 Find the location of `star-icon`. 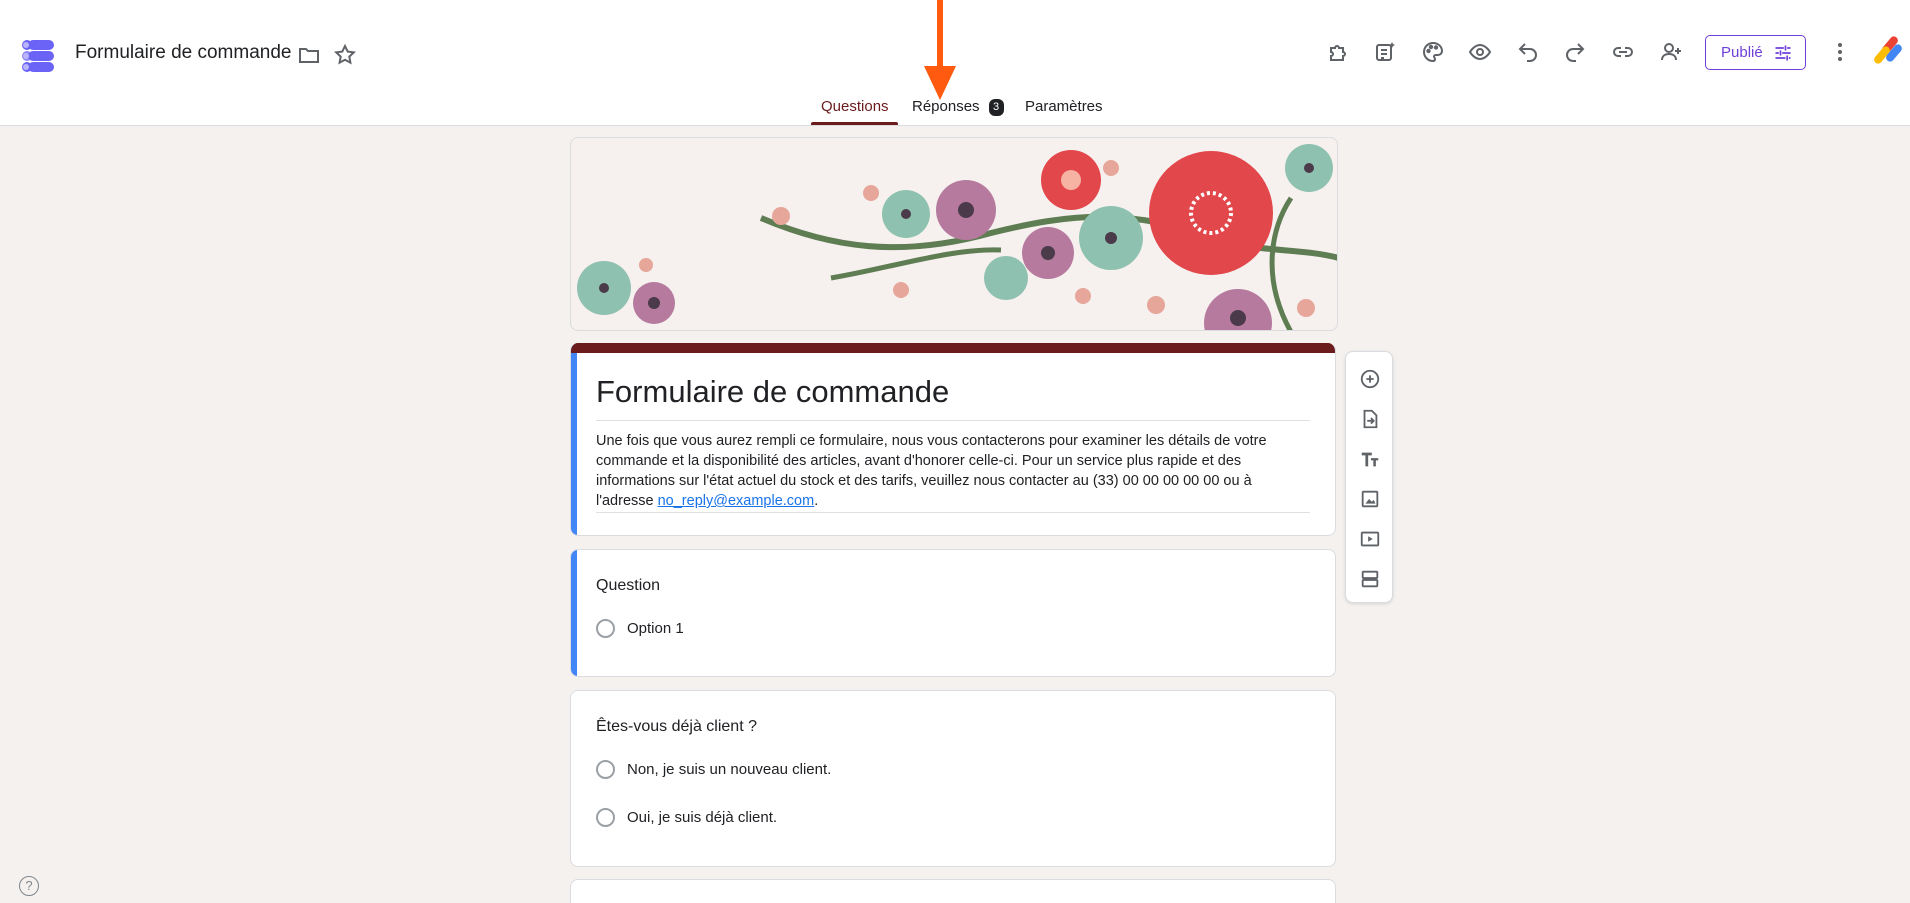

star-icon is located at coordinates (345, 55).